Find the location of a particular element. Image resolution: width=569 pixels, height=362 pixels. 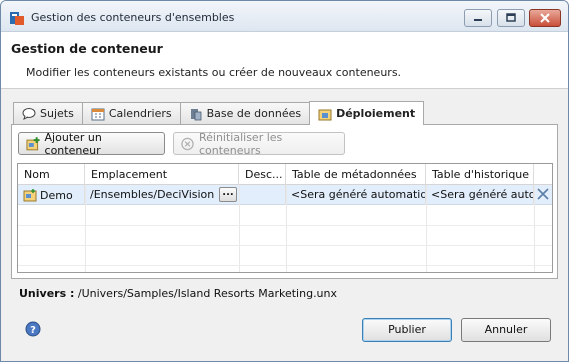

delete-icon is located at coordinates (543, 194).